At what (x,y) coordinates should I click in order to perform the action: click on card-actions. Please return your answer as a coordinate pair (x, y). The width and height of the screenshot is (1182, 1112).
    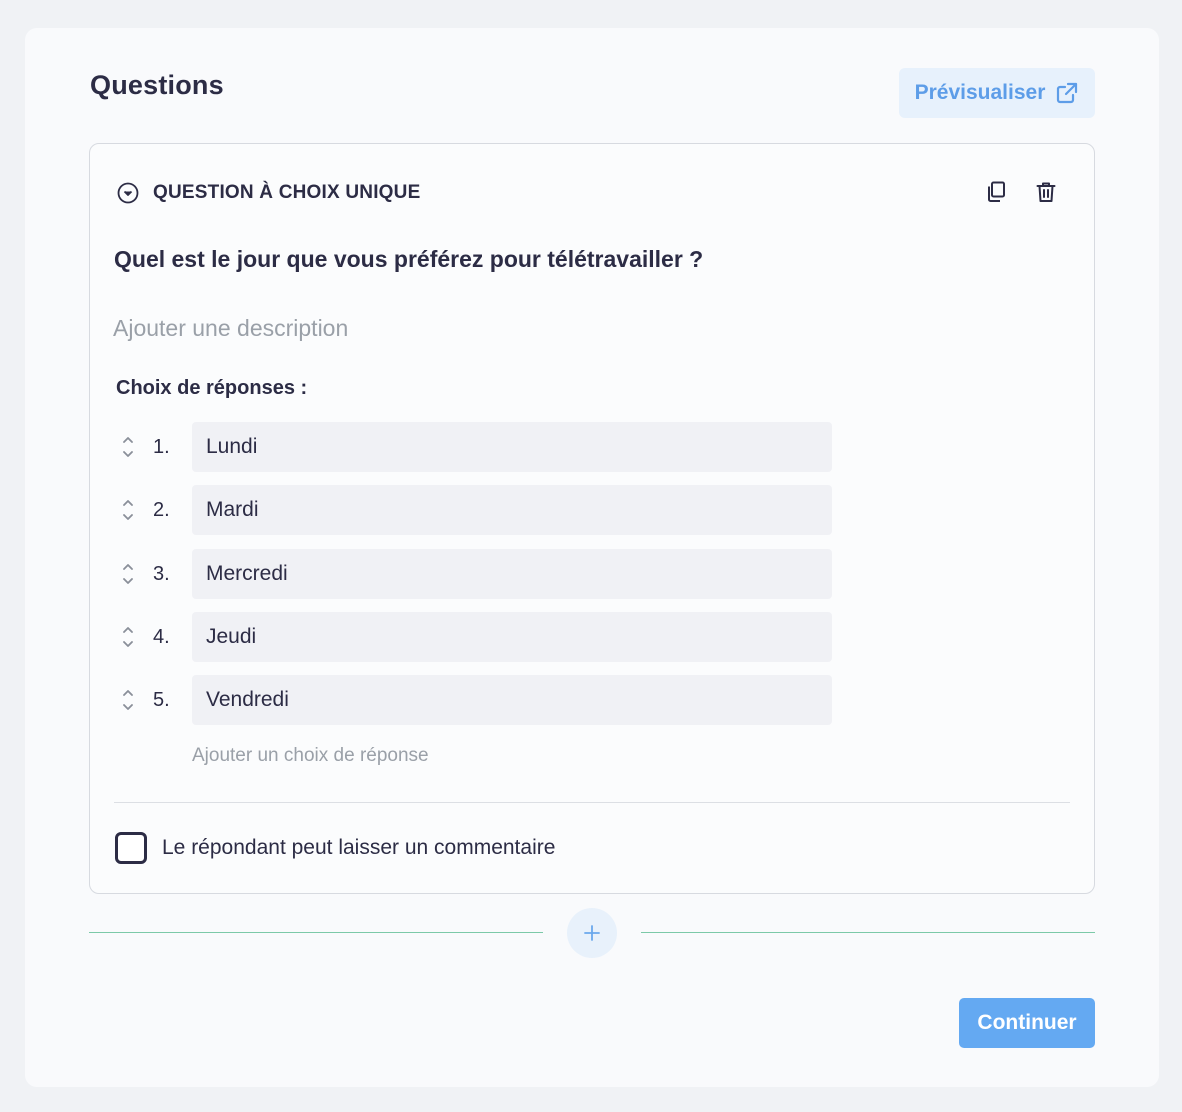
    Looking at the image, I should click on (1021, 192).